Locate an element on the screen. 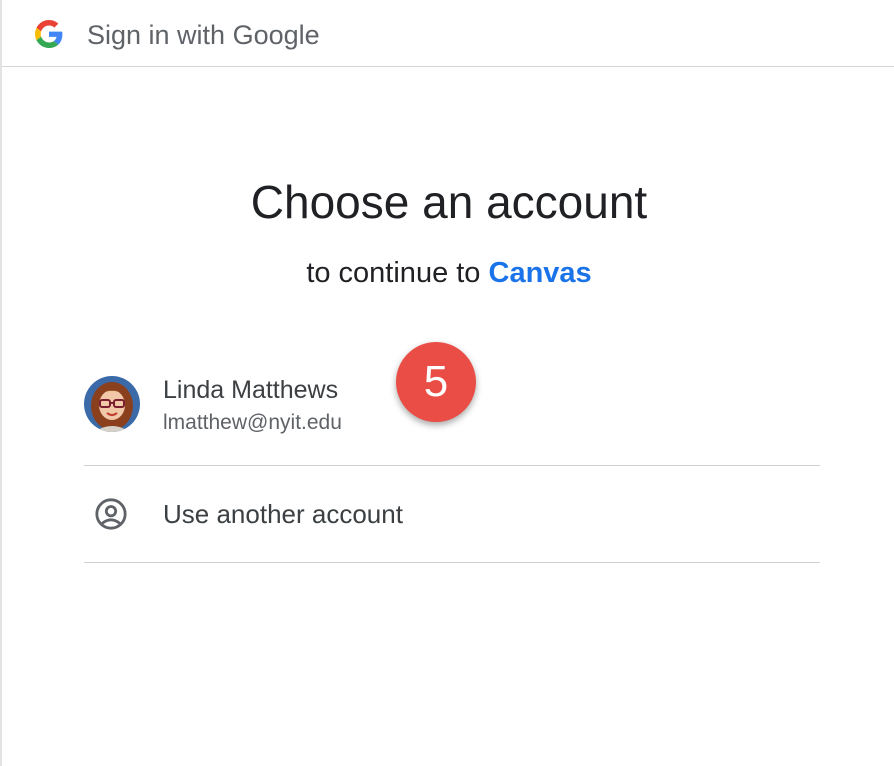 Image resolution: width=894 pixels, height=766 pixels. use-another-account-label: Use another account is located at coordinates (283, 514).